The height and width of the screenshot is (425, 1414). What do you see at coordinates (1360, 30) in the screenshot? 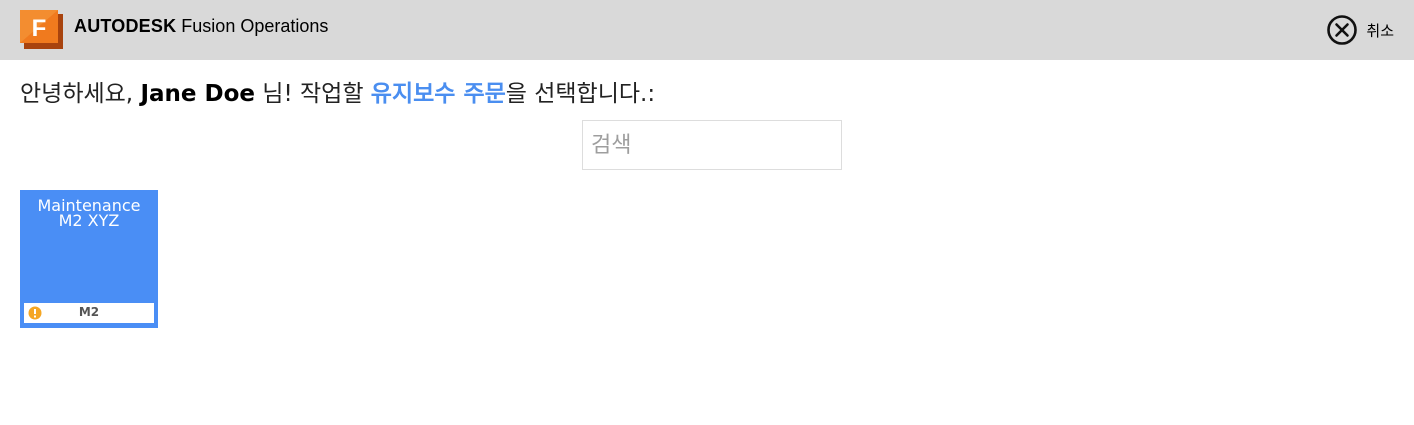
I see `cancel-button: 취소` at bounding box center [1360, 30].